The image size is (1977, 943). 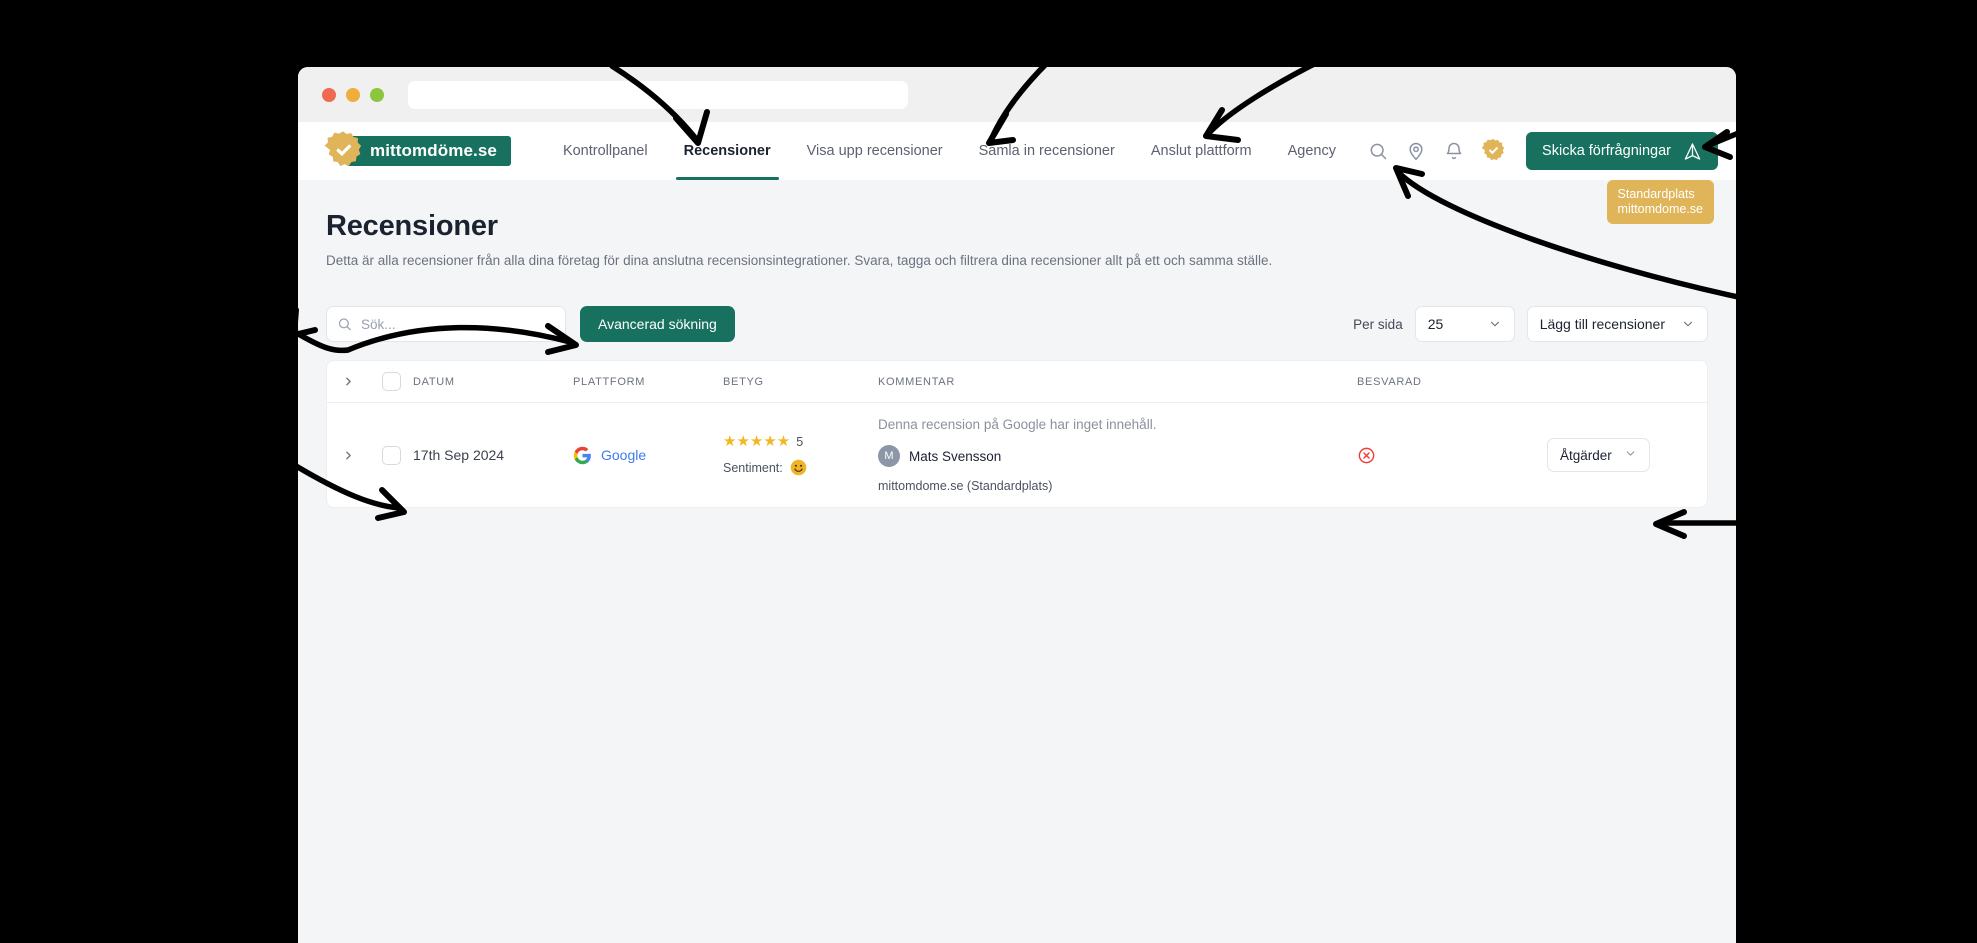 I want to click on nav-item-visa-upp-recensioner: Visa upp recensioner, so click(x=875, y=151).